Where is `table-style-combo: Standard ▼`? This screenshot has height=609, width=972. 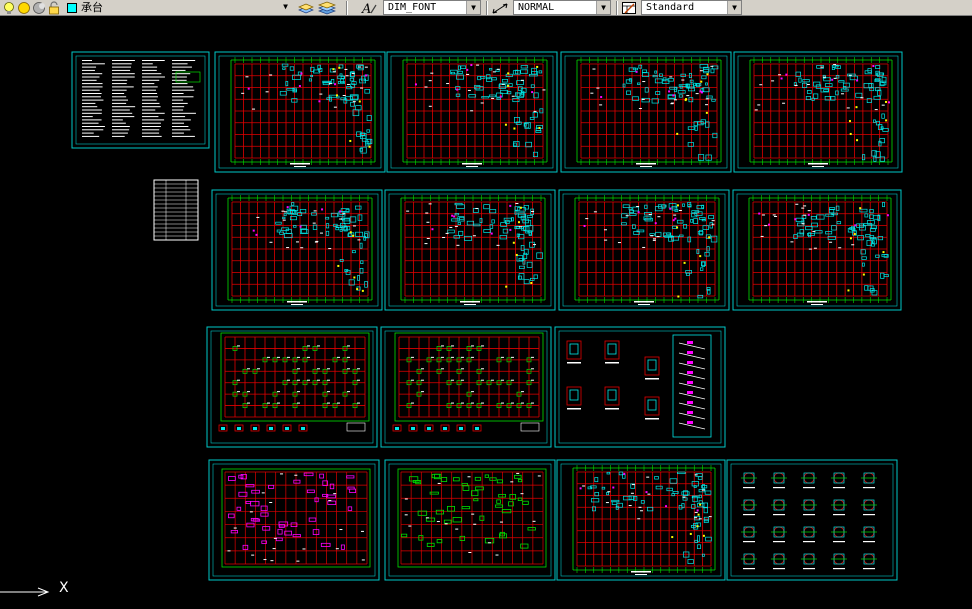
table-style-combo: Standard ▼ is located at coordinates (691, 7).